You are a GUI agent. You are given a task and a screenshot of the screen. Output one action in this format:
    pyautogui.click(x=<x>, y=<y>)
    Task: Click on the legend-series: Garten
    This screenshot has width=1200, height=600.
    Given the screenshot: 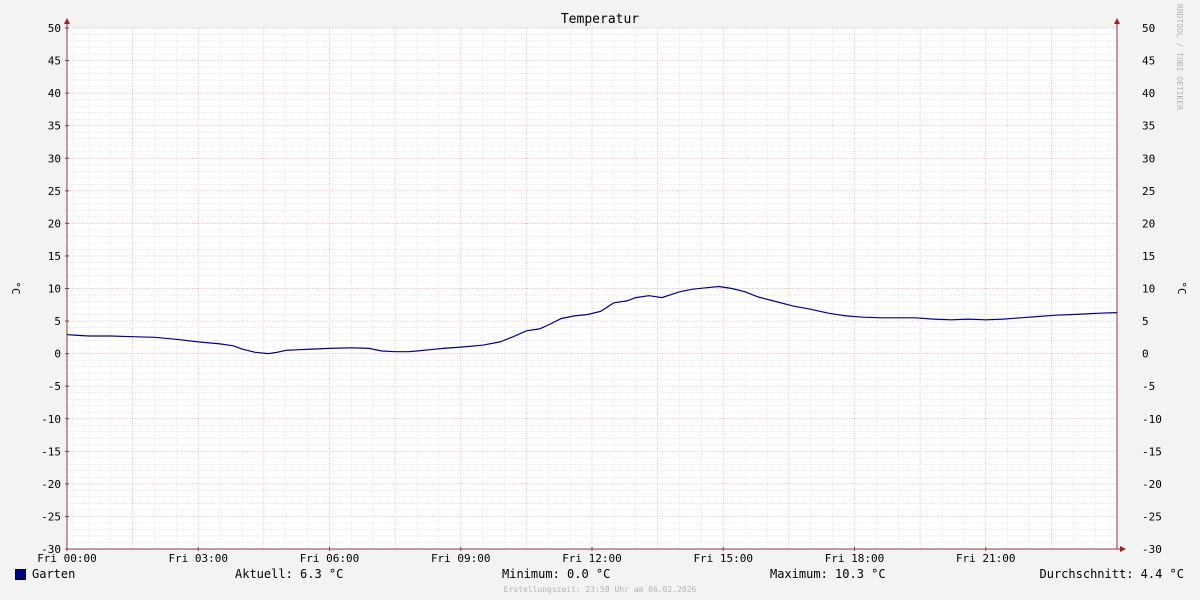 What is the action you would take?
    pyautogui.click(x=45, y=574)
    